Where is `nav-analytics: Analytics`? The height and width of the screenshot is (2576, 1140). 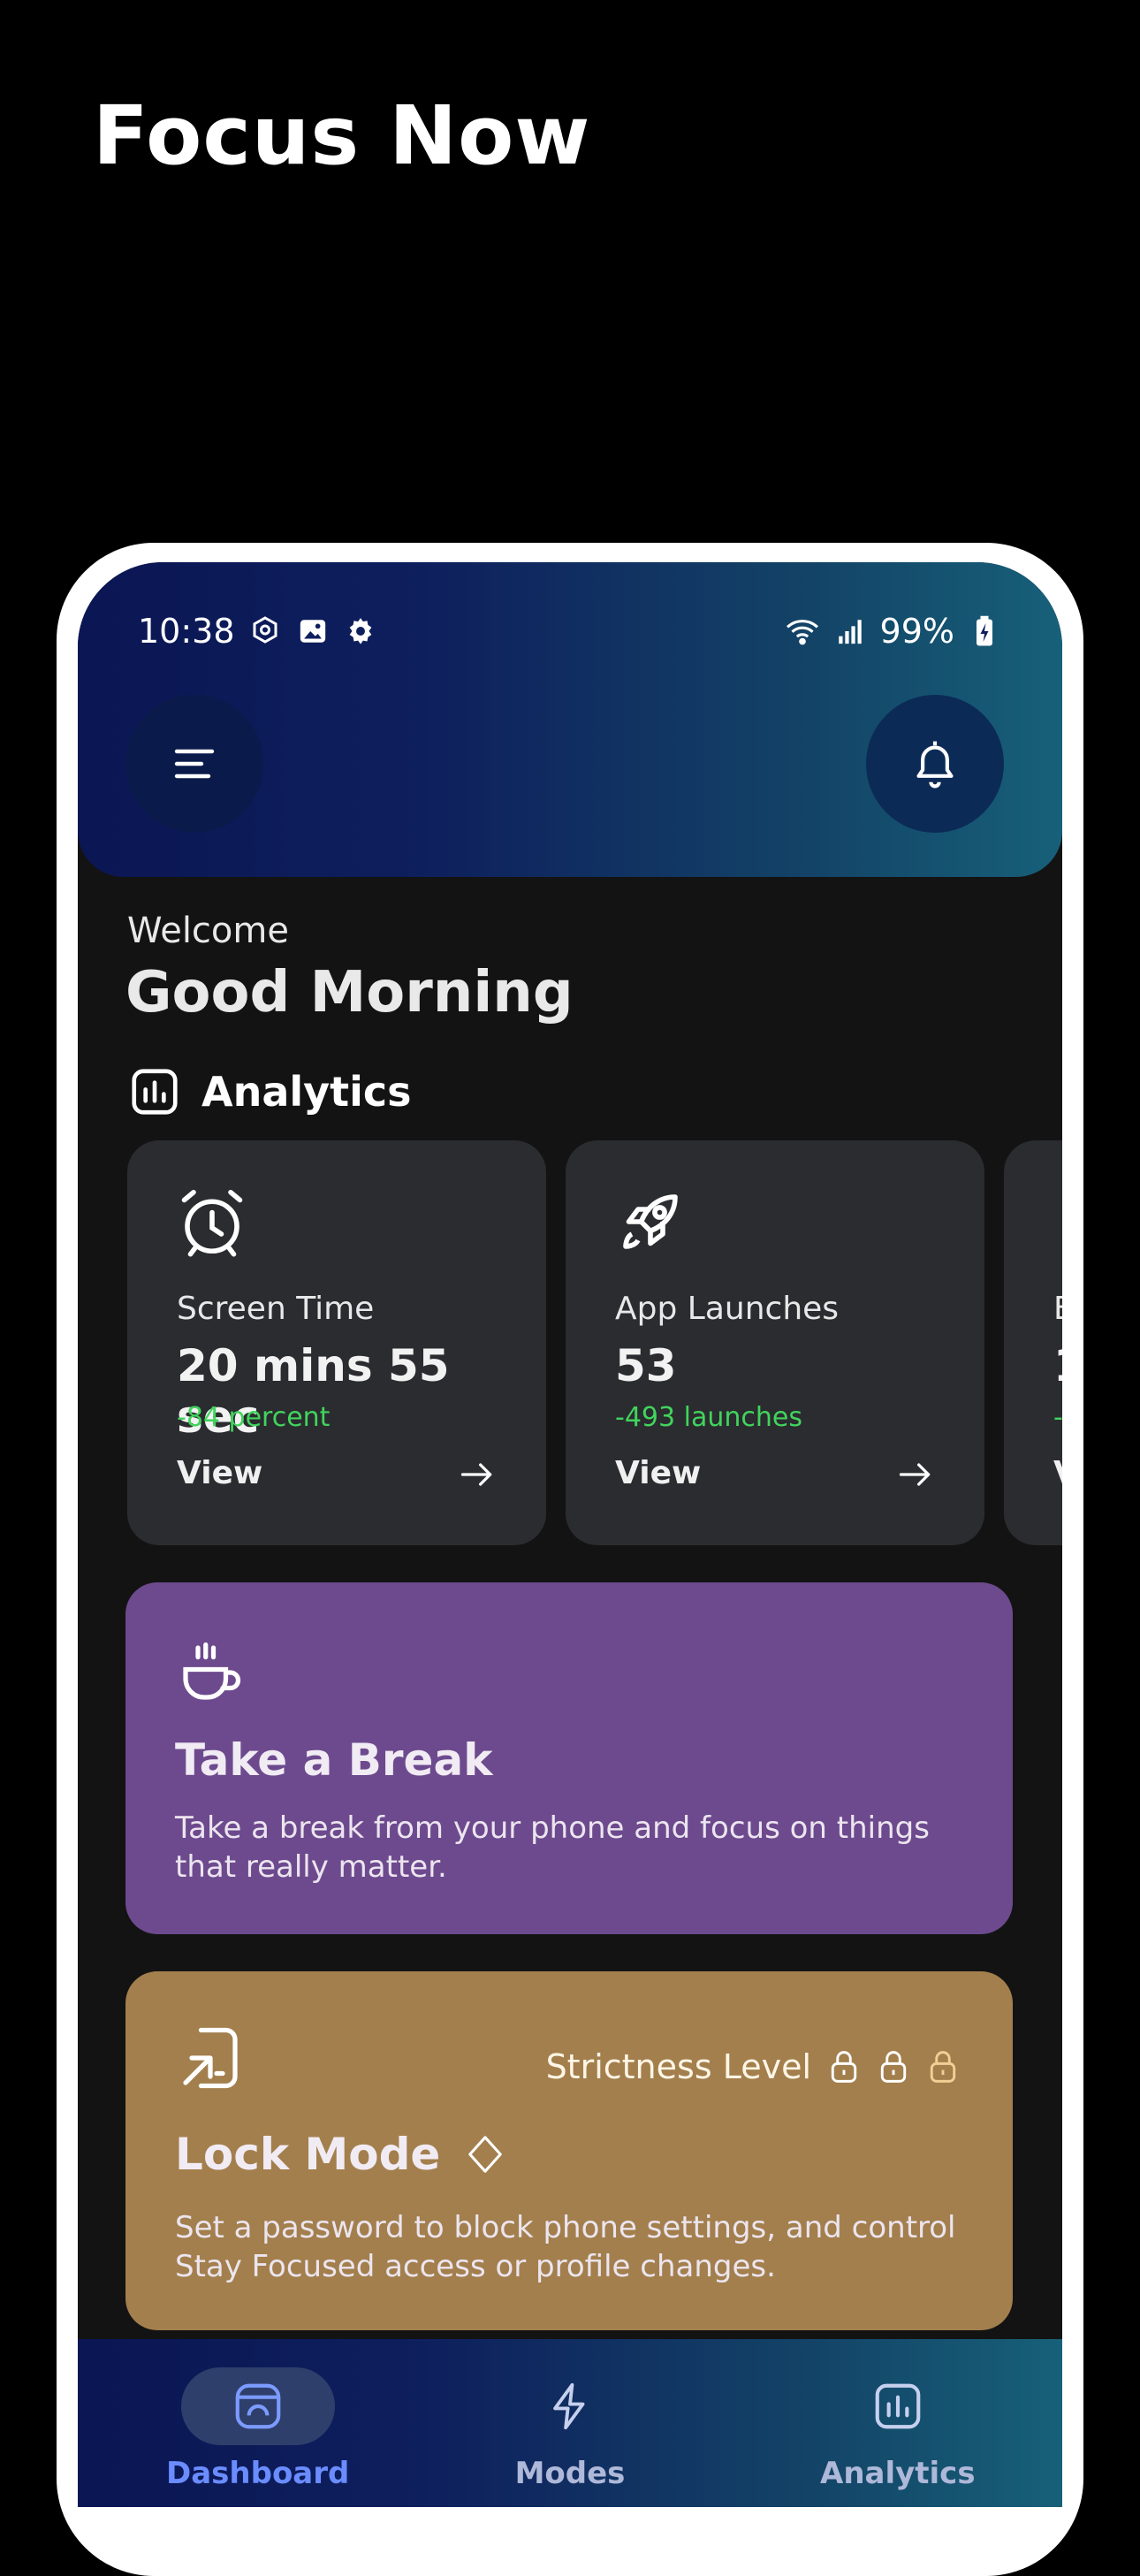
nav-analytics: Analytics is located at coordinates (898, 2429).